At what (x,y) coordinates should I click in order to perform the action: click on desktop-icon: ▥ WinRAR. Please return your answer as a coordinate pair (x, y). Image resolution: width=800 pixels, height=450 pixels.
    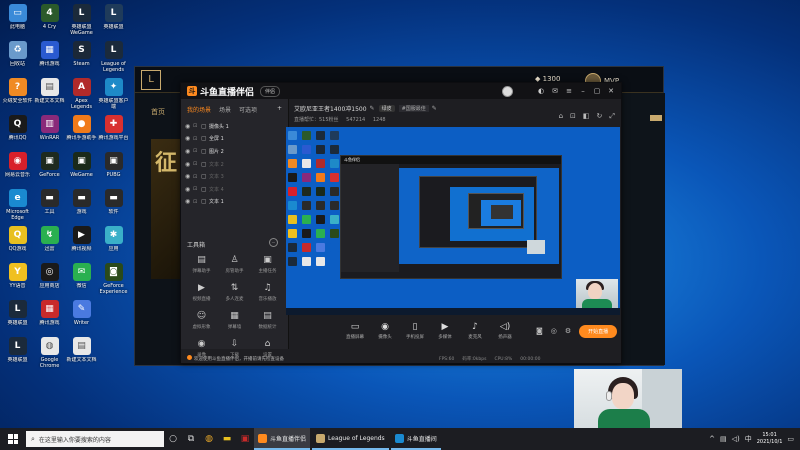
    Looking at the image, I should click on (49, 133).